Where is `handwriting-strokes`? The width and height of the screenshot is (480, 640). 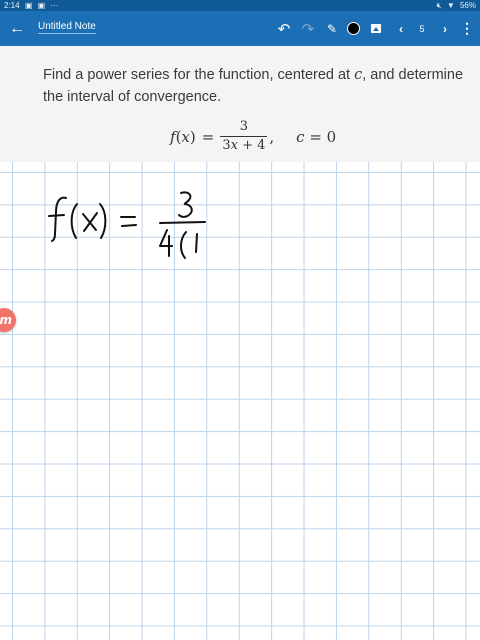
handwriting-strokes is located at coordinates (127, 225).